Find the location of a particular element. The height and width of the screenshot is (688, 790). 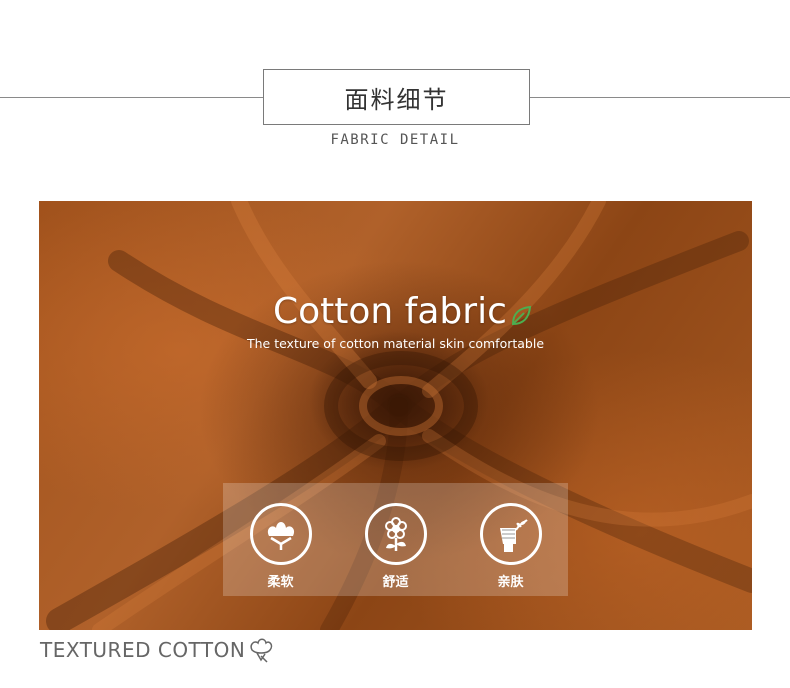

section-subtitle: FABRIC DETAIL is located at coordinates (395, 140).